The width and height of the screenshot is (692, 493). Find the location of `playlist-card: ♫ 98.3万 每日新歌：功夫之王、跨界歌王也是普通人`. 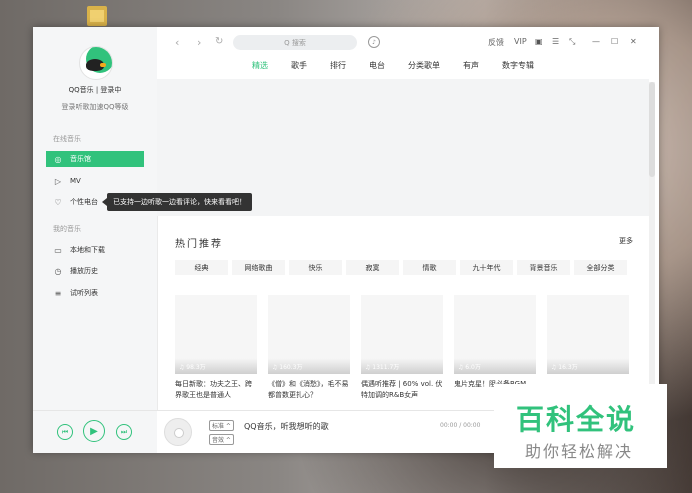

playlist-card: ♫ 98.3万 每日新歌：功夫之王、跨界歌王也是普通人 is located at coordinates (216, 348).